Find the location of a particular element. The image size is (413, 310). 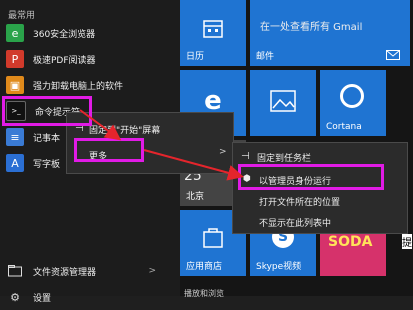

annotation-arrows is located at coordinates (161, 145).